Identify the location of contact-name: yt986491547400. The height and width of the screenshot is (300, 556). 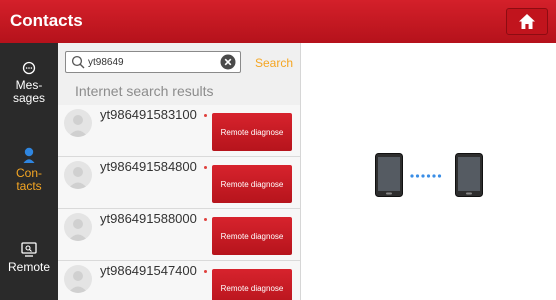
(148, 270).